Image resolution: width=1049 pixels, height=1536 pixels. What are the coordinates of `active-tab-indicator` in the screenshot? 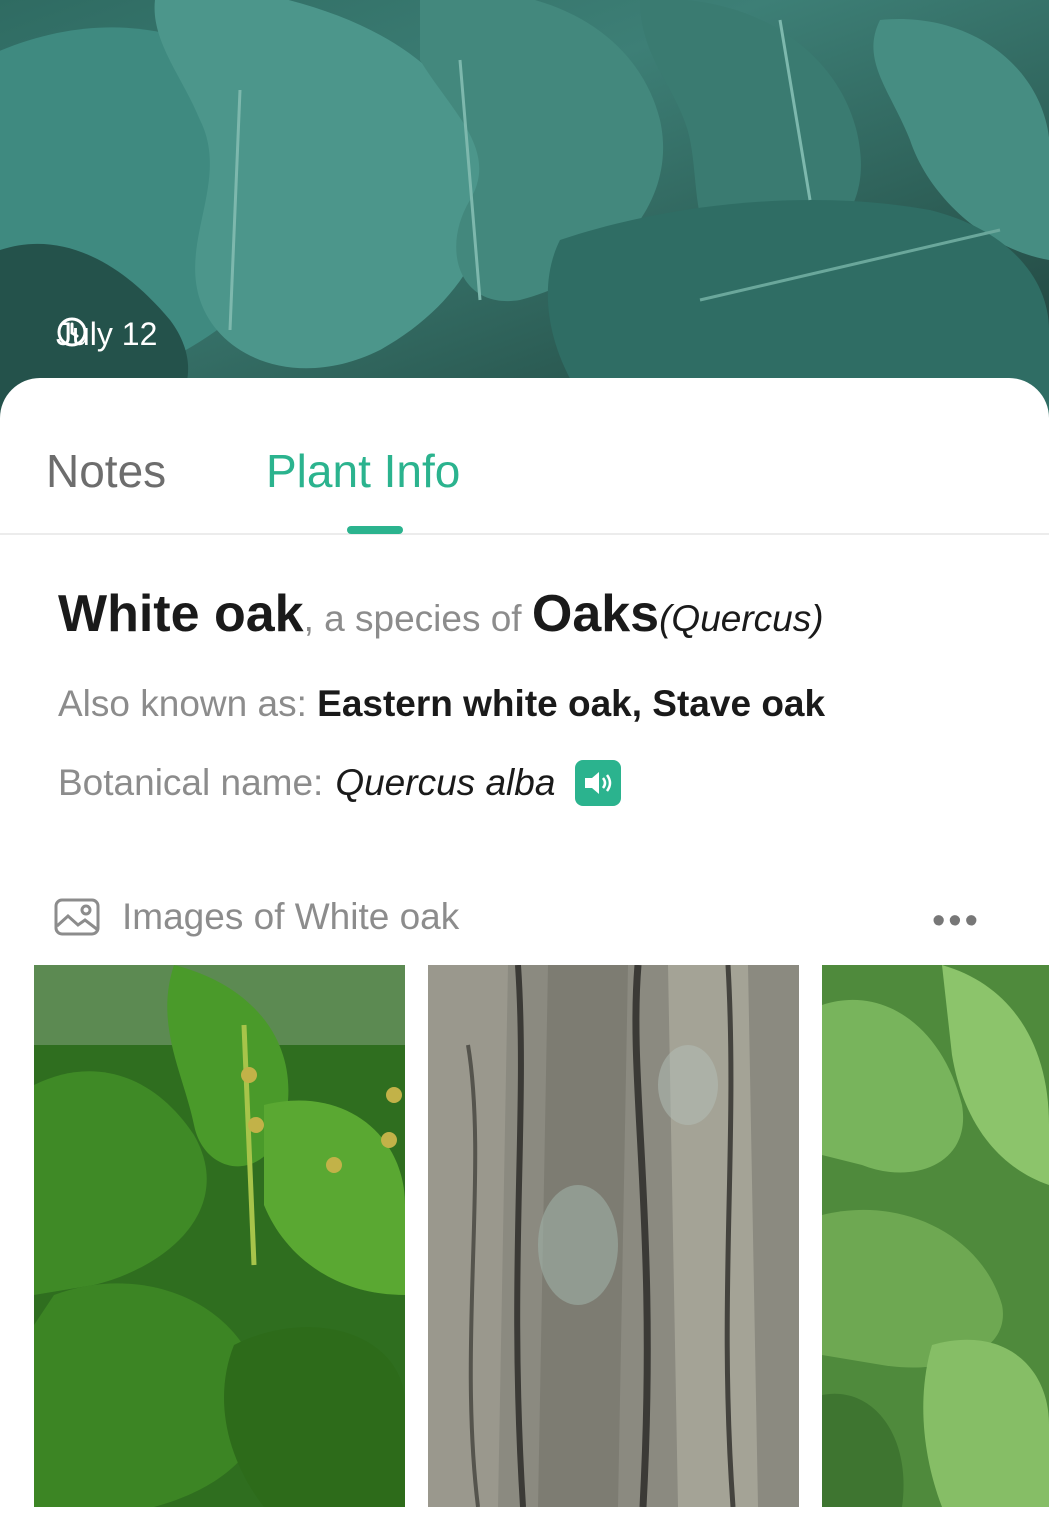 It's located at (375, 530).